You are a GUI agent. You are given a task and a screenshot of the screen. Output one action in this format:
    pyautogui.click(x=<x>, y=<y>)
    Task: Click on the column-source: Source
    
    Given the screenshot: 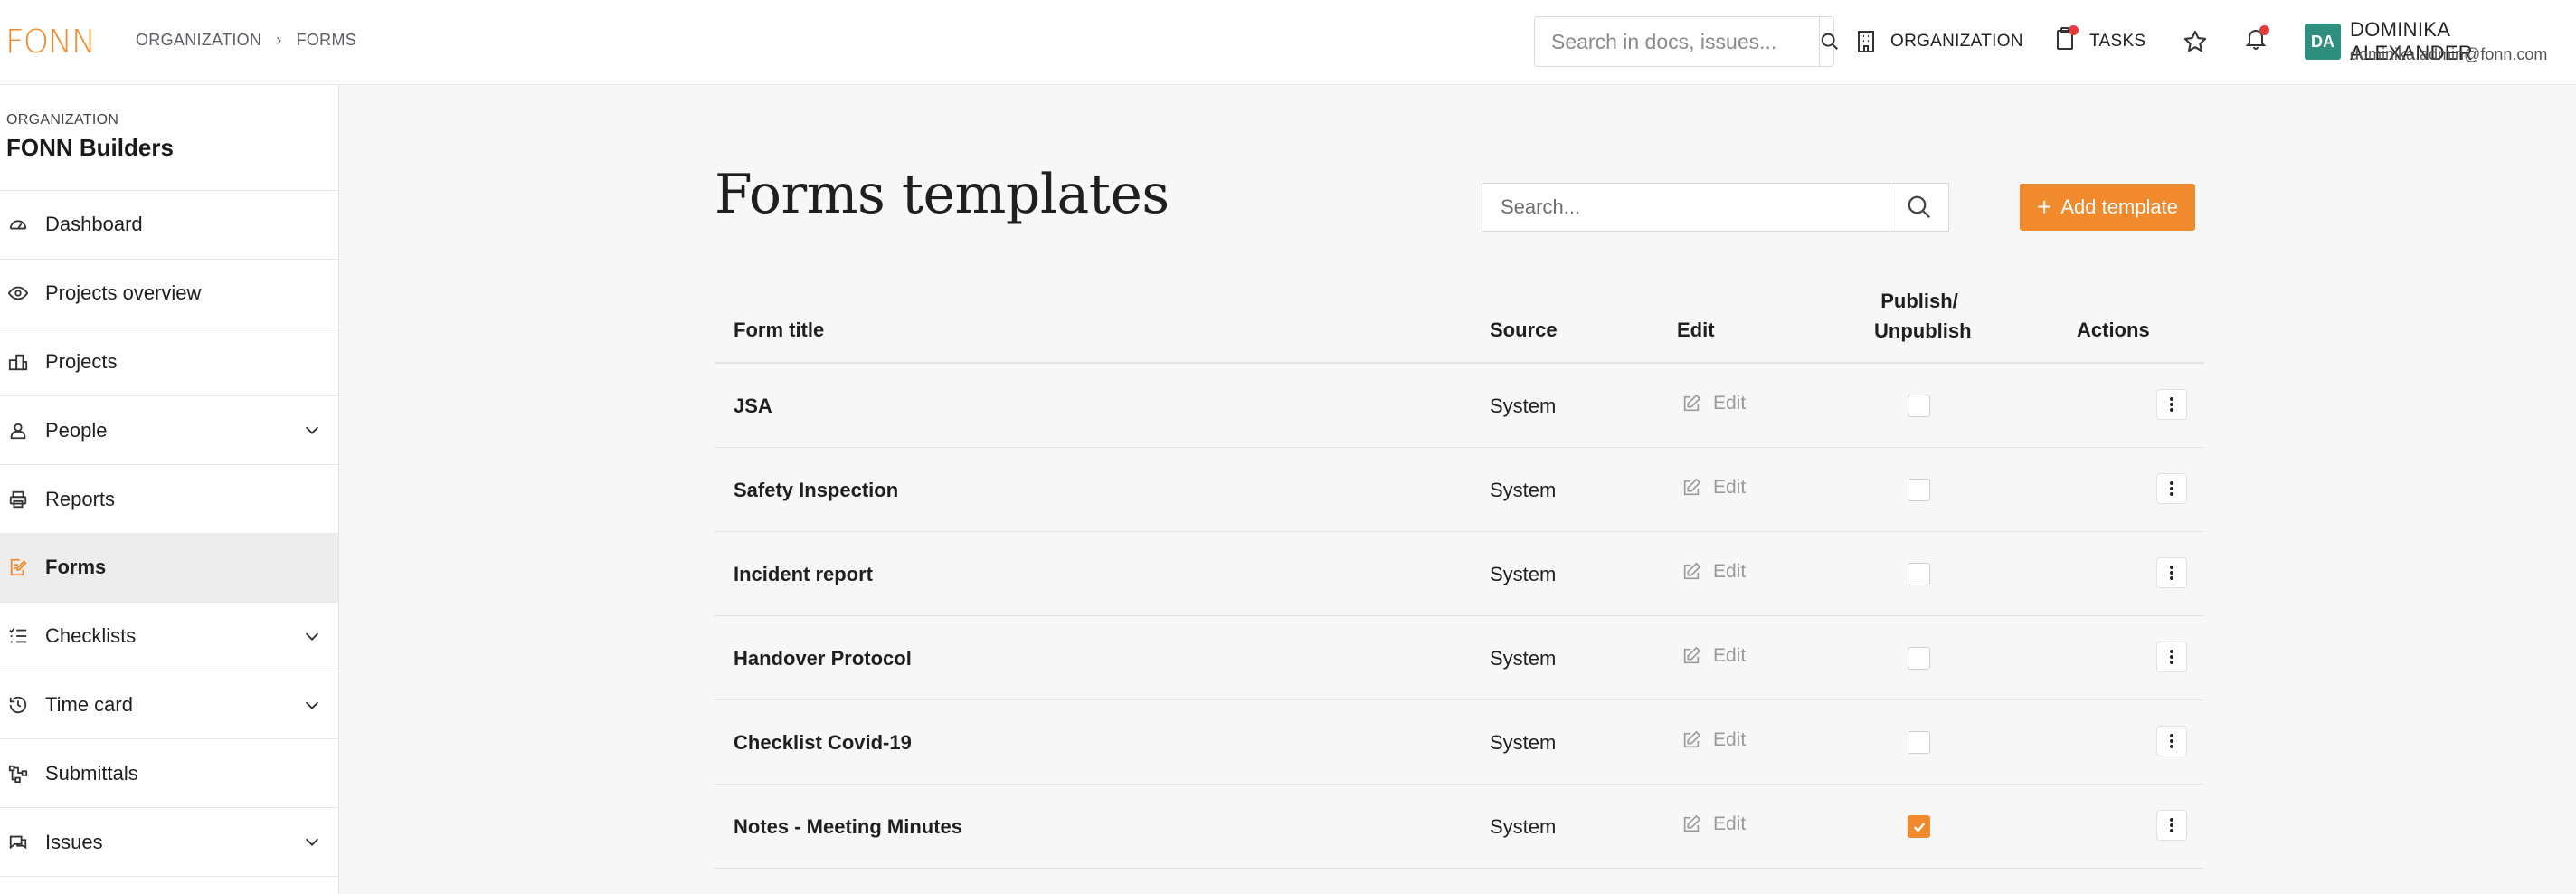 What is the action you would take?
    pyautogui.click(x=1524, y=330)
    